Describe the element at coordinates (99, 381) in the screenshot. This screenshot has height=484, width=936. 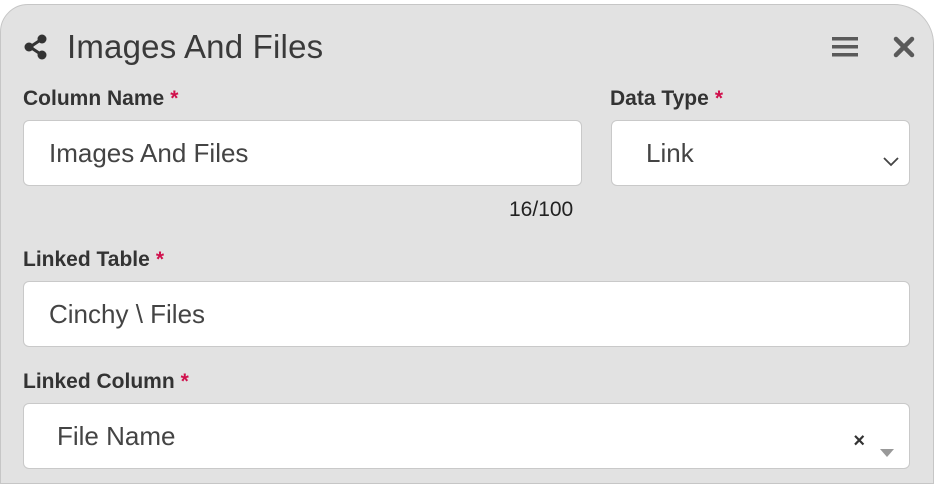
I see `linked-column-label-text: Linked Column` at that location.